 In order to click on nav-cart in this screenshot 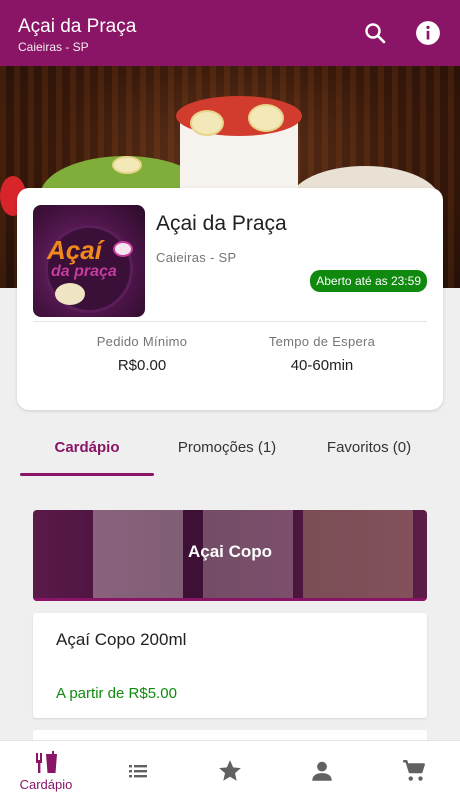, I will do `click(414, 770)`.